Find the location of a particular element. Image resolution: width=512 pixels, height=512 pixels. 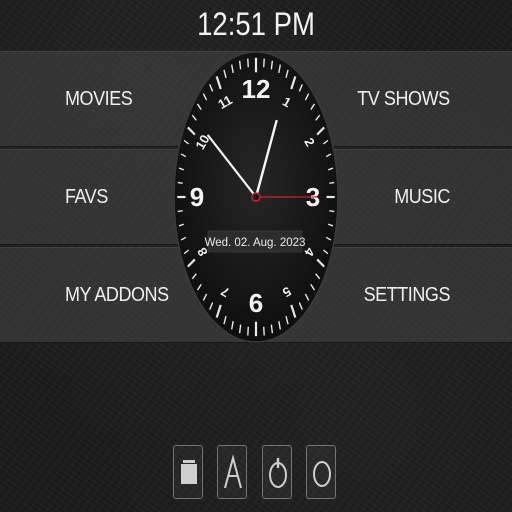

circle-button is located at coordinates (321, 472).